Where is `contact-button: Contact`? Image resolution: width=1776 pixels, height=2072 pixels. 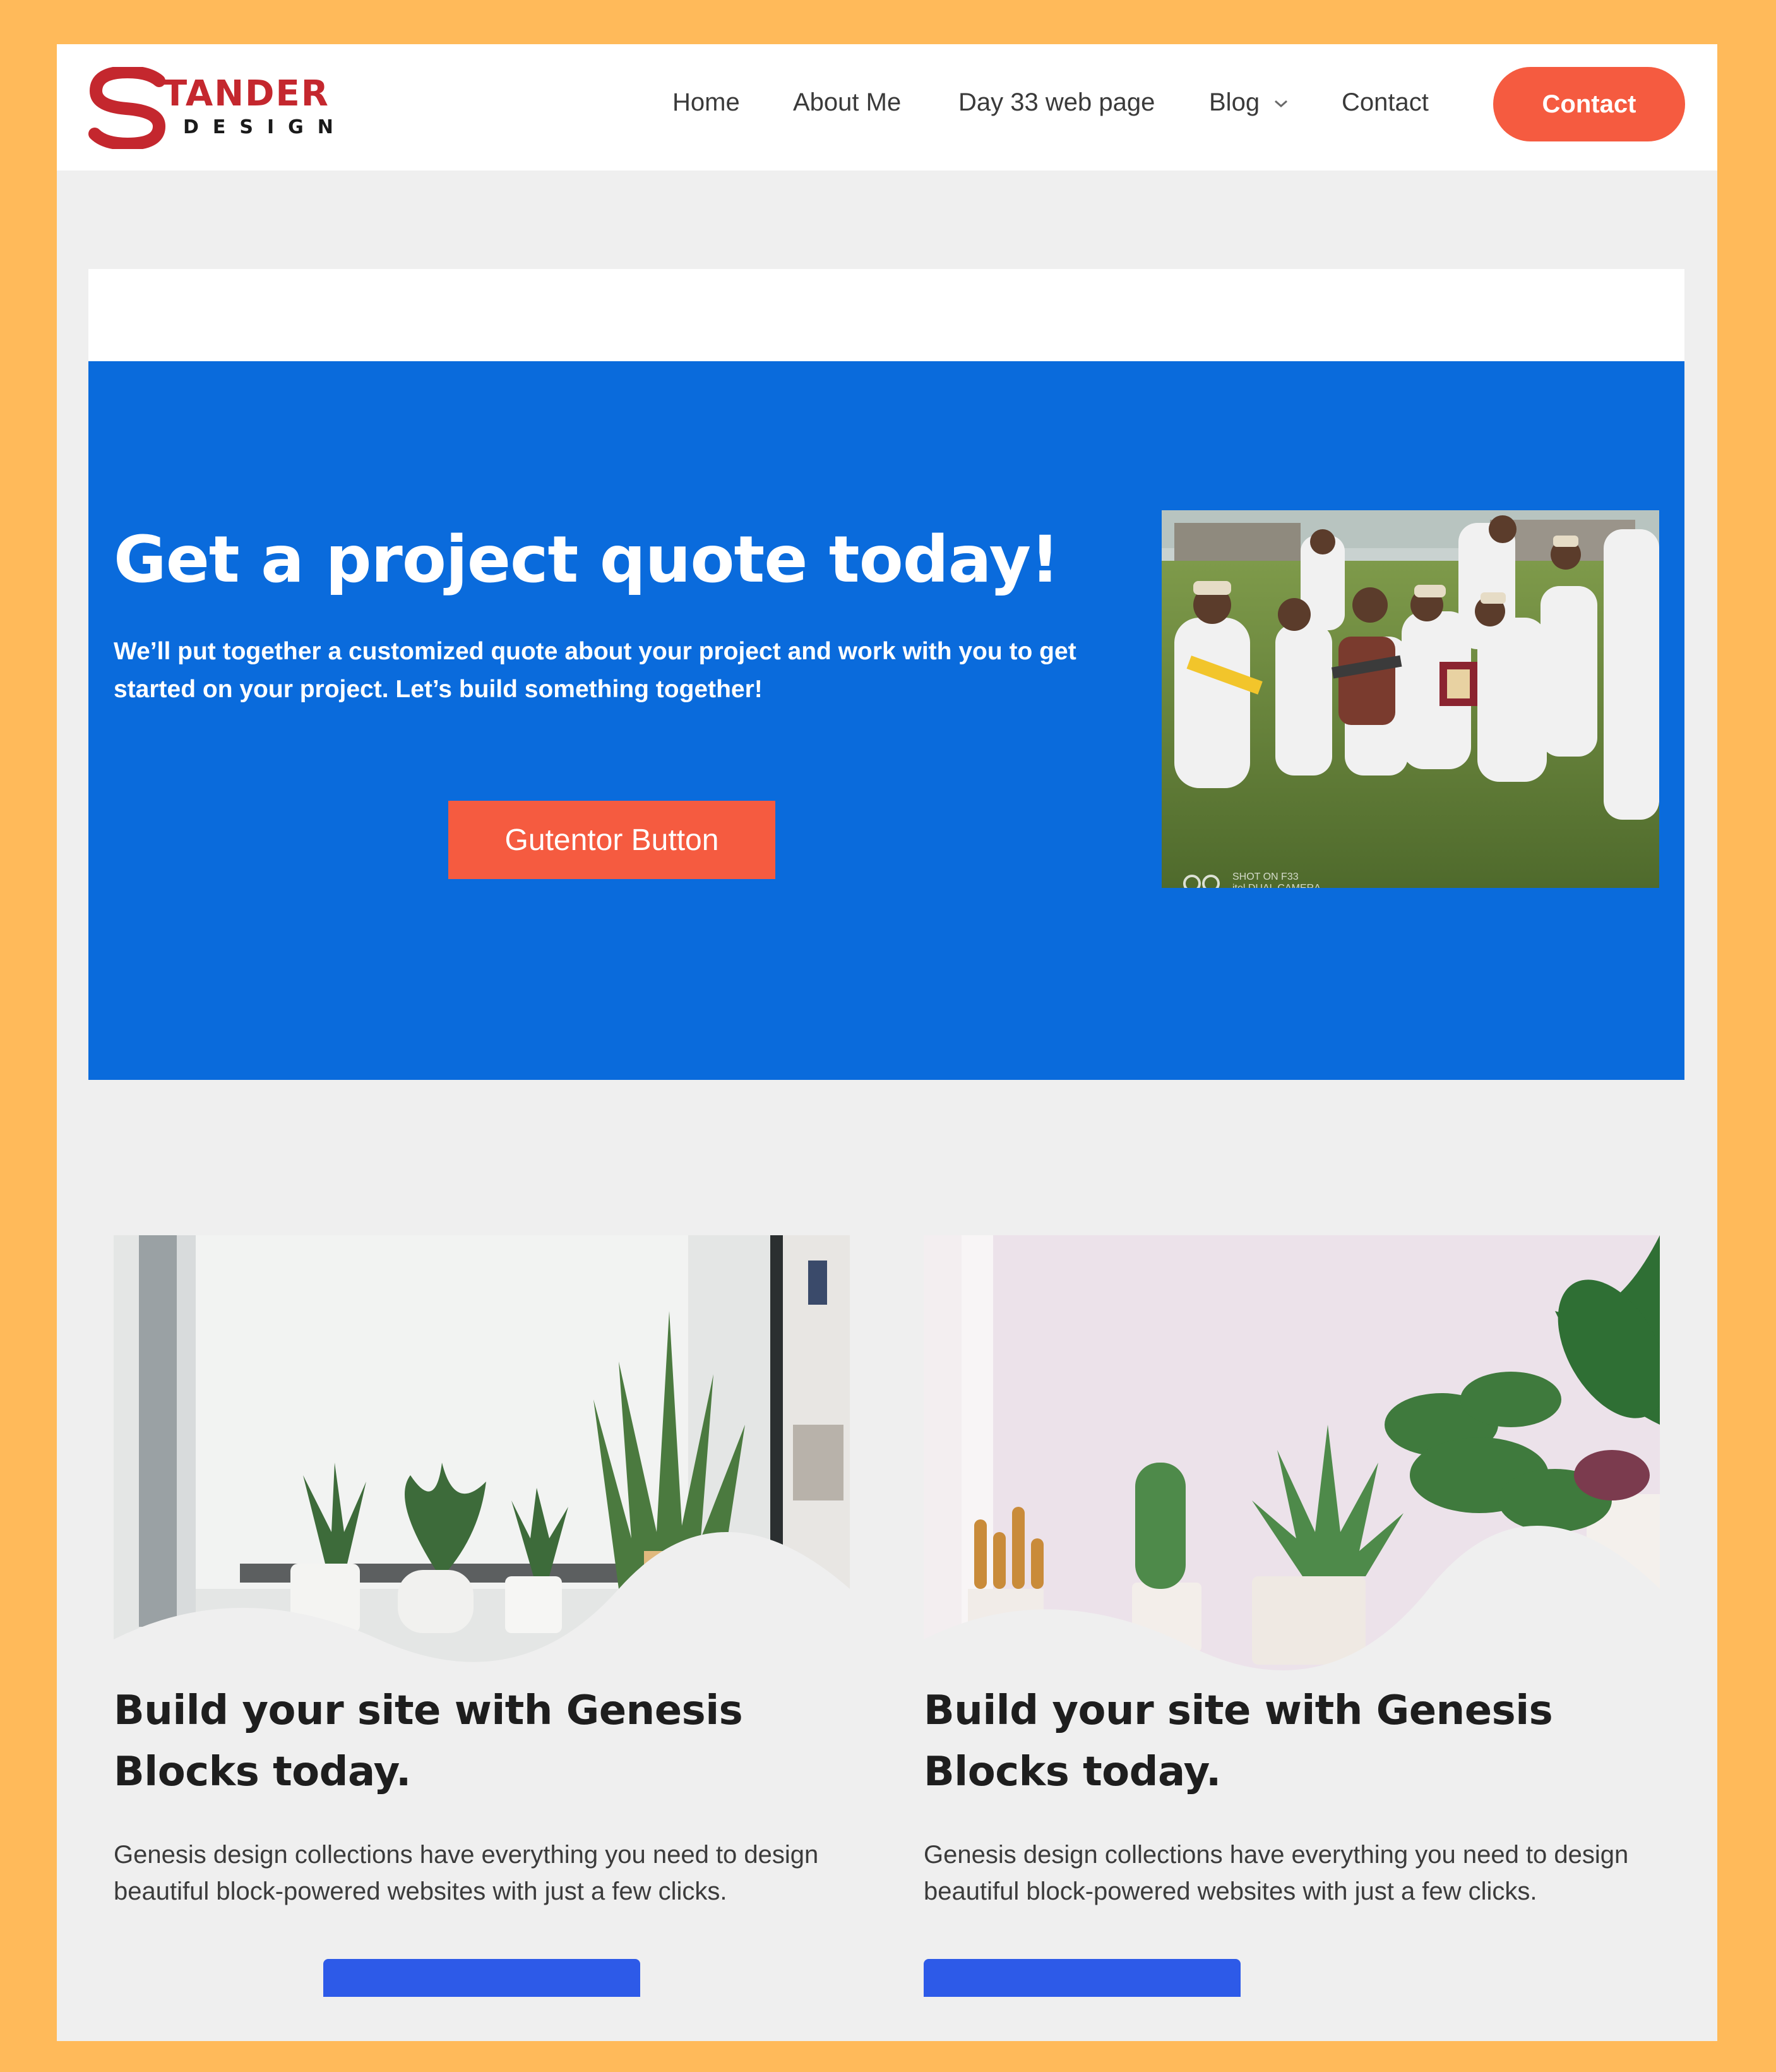
contact-button: Contact is located at coordinates (1589, 104).